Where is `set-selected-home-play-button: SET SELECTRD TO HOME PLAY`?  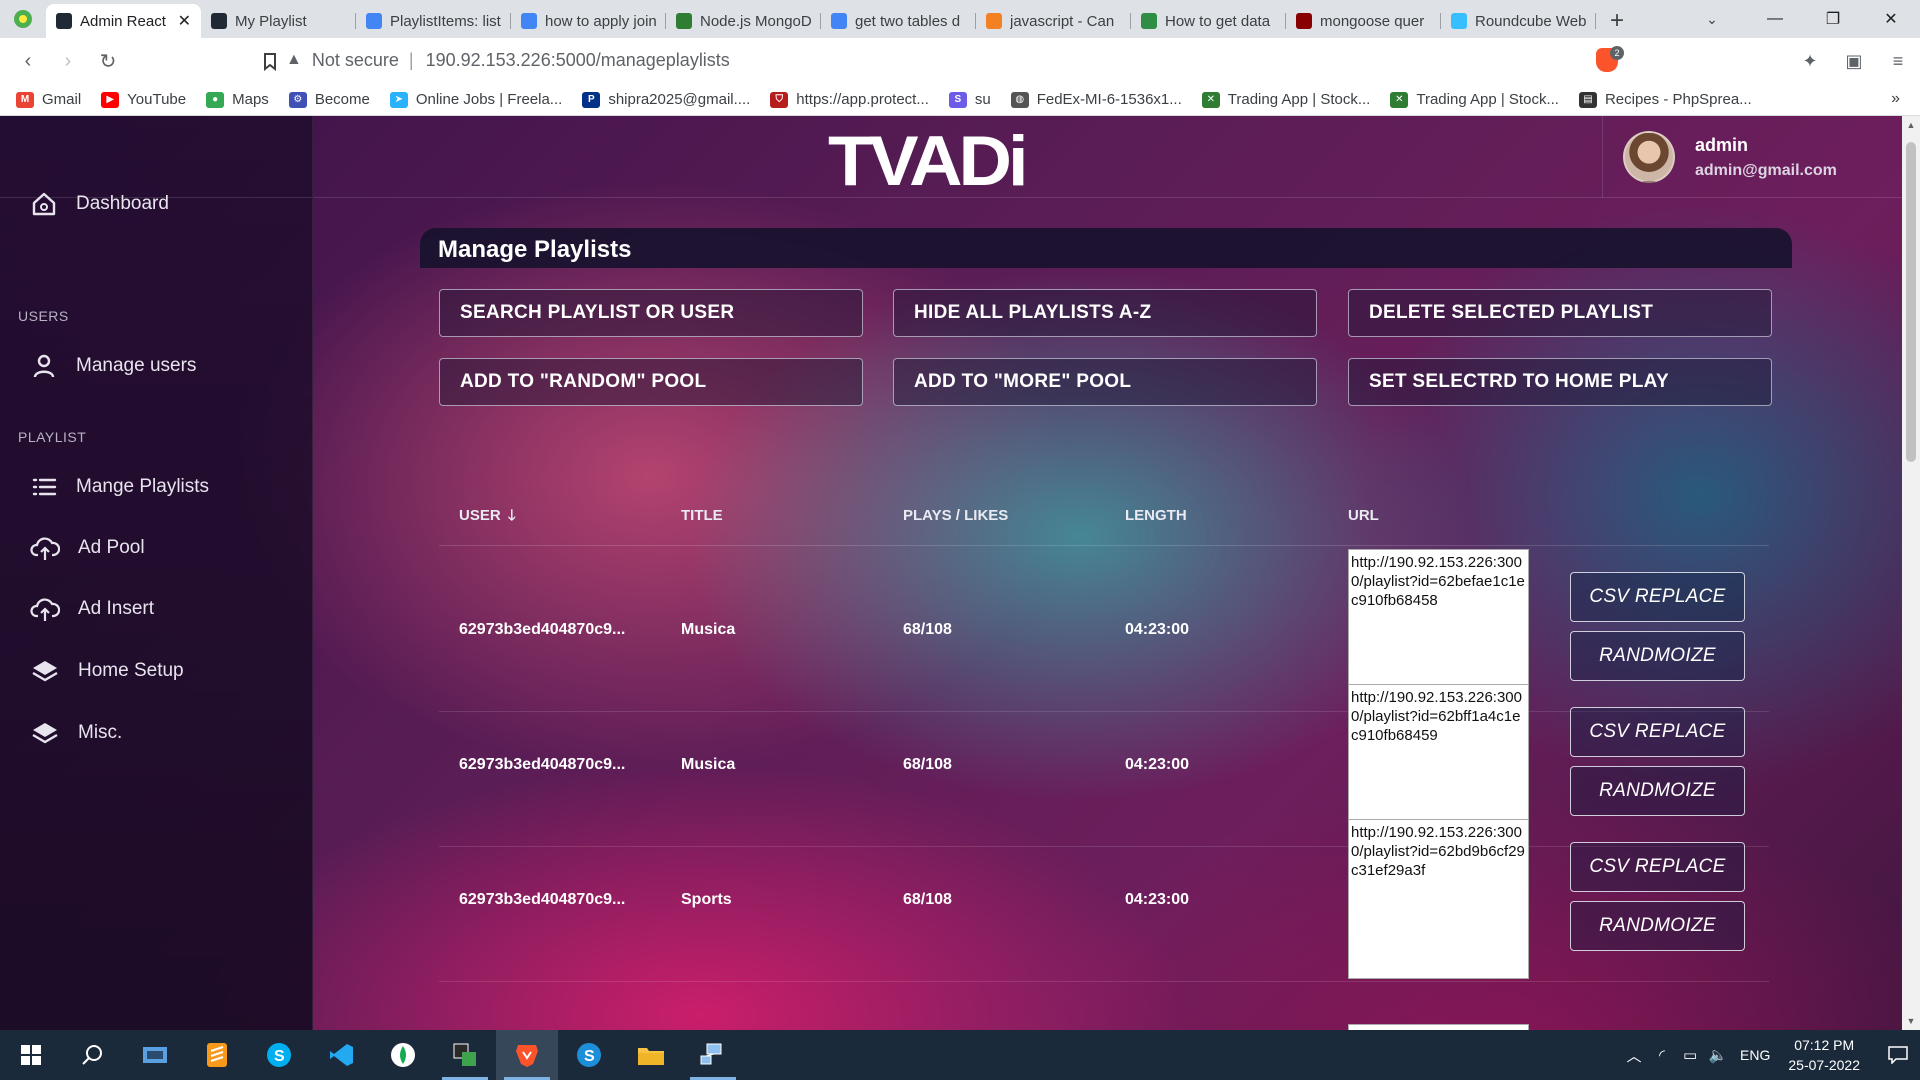 set-selected-home-play-button: SET SELECTRD TO HOME PLAY is located at coordinates (1560, 382).